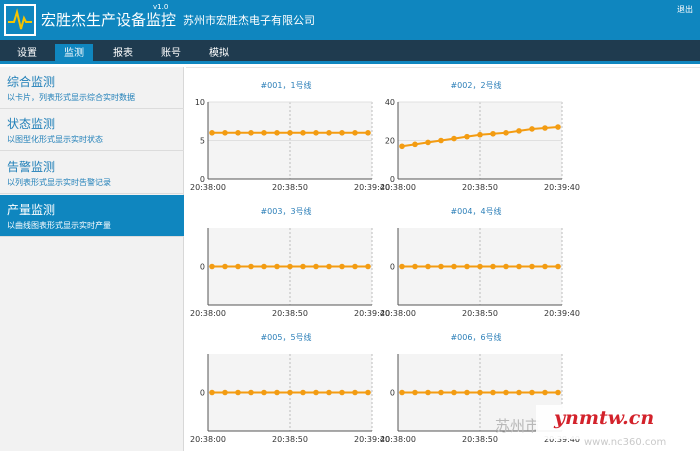  I want to click on sidebar-item-overview: 综合监测 以卡片，列表形式显示综合实时数据, so click(92, 88).